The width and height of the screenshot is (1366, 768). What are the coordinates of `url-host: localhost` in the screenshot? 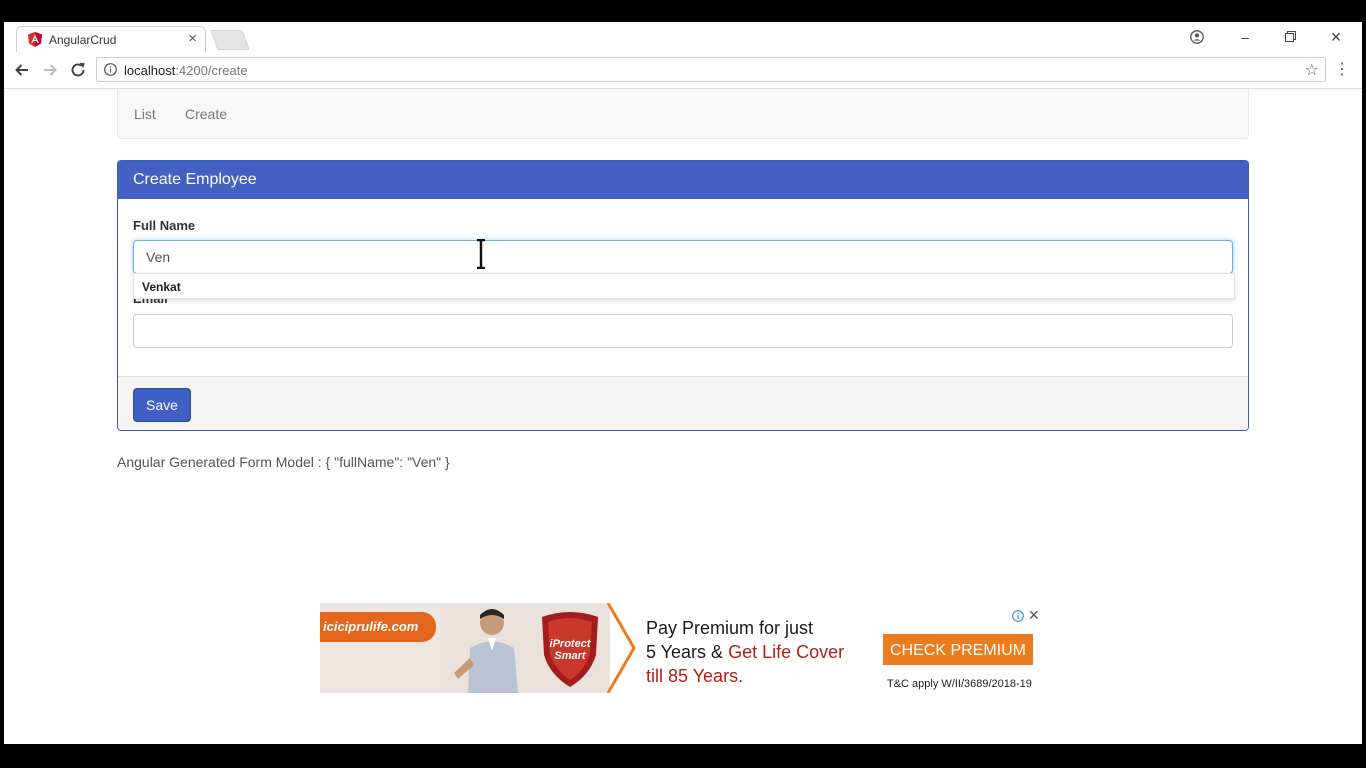 It's located at (150, 70).